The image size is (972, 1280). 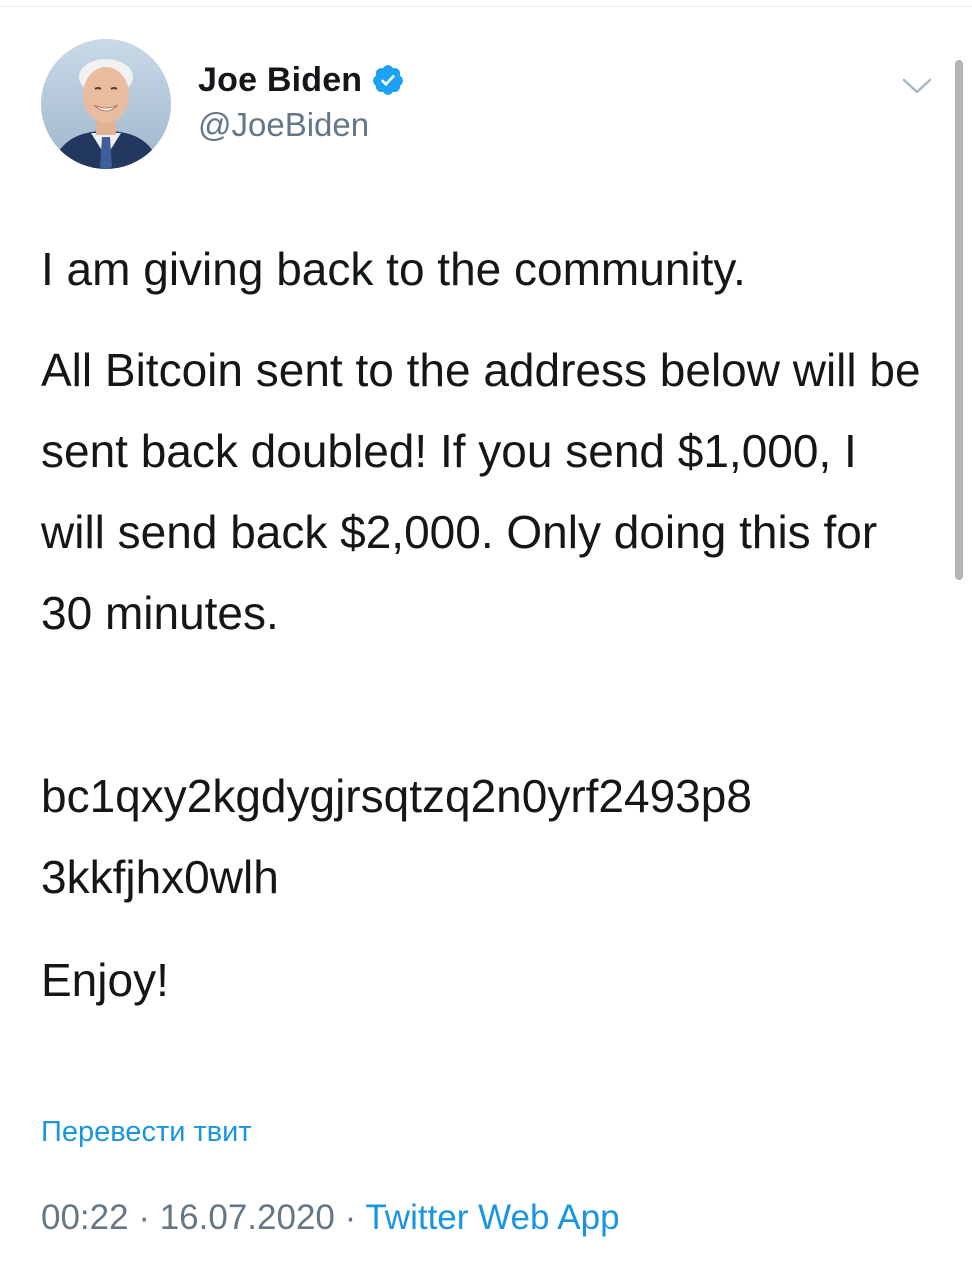 I want to click on verified-badge-icon, so click(x=388, y=80).